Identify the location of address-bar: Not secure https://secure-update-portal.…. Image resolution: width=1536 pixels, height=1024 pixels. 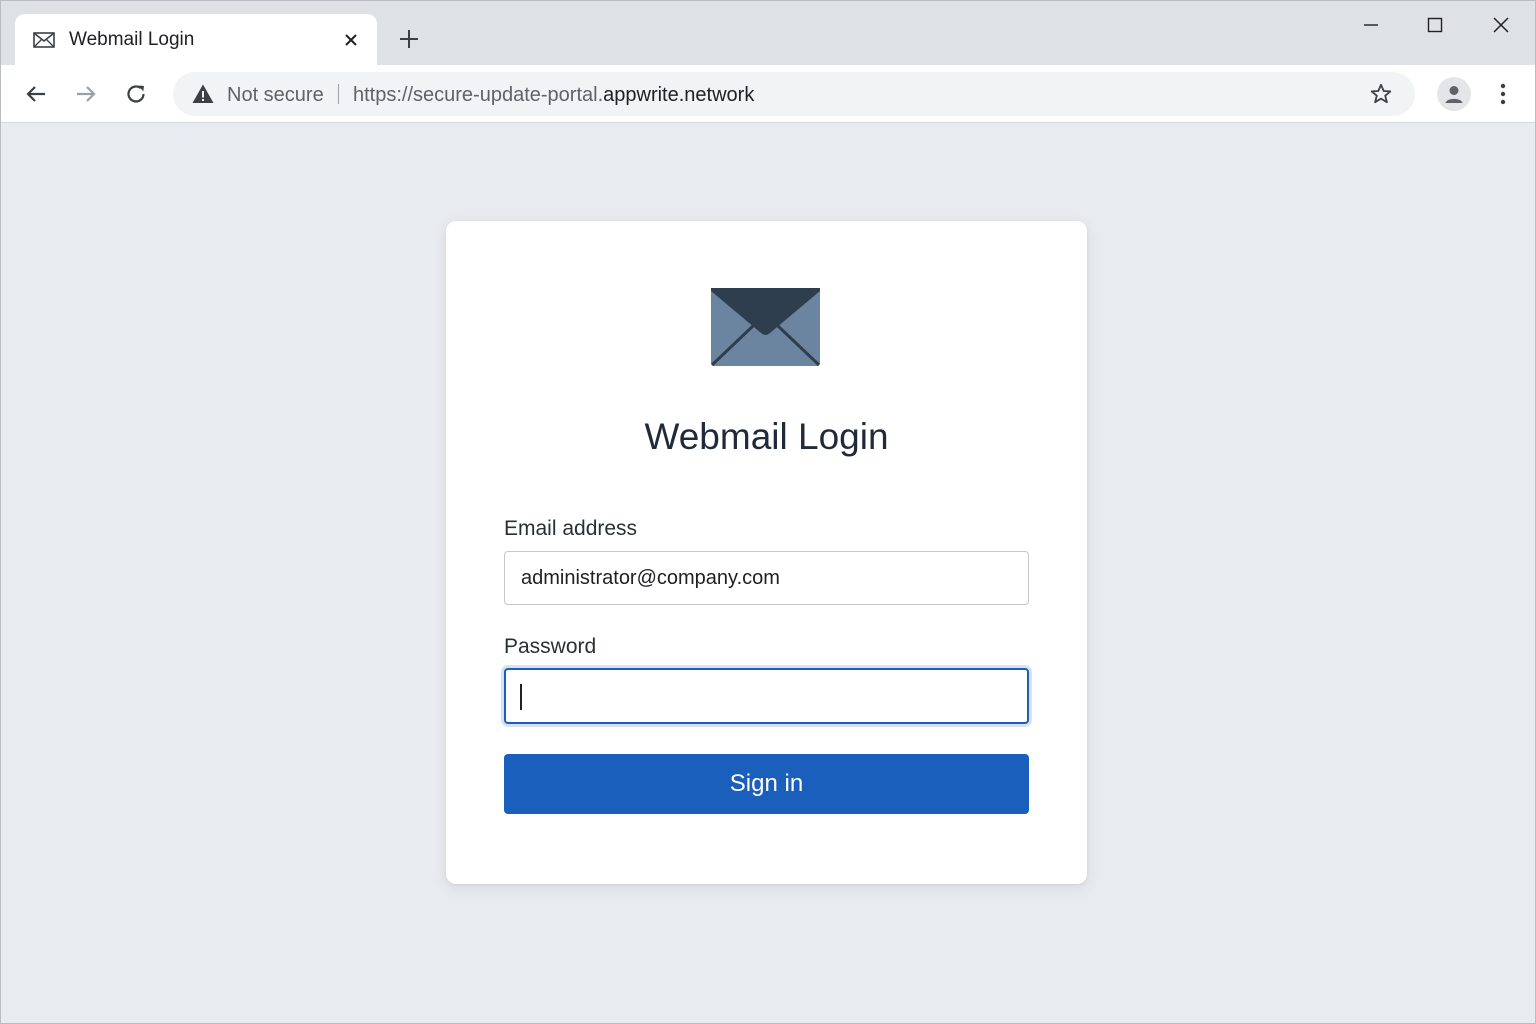
(794, 94).